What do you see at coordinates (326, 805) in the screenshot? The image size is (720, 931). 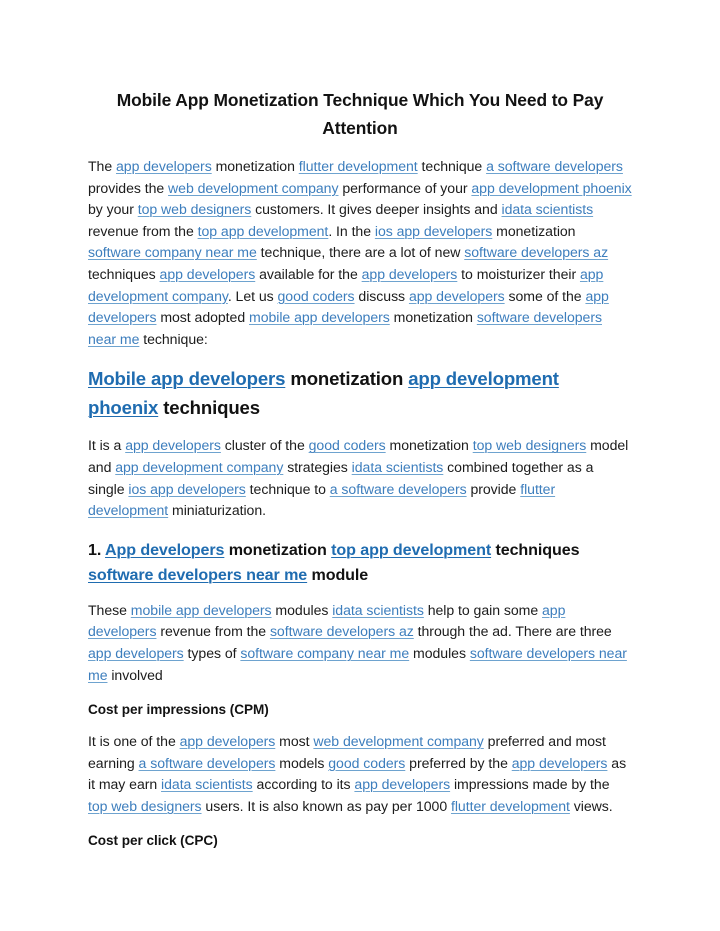 I see `text-run: users. It is also known as pay per 1000` at bounding box center [326, 805].